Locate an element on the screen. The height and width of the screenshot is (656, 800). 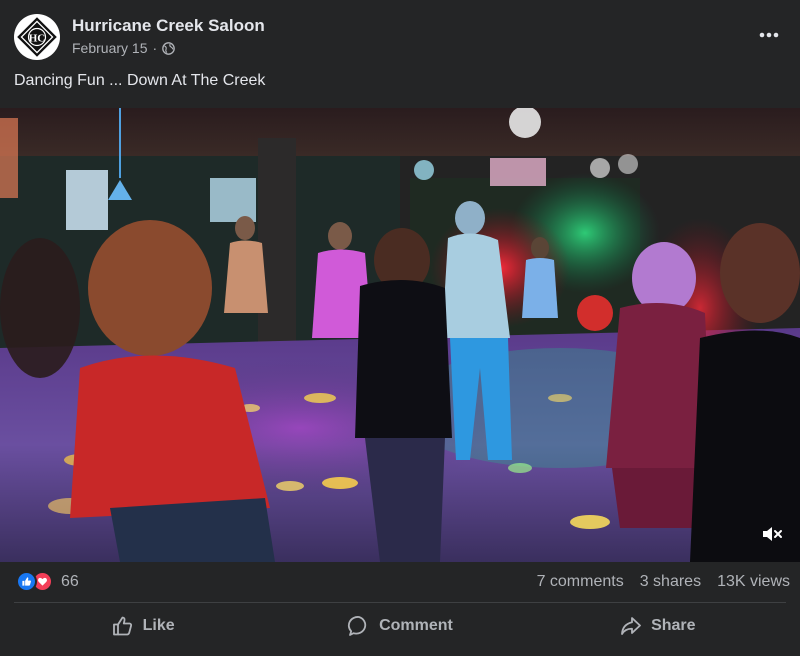
reactions-summary: 66 is located at coordinates (47, 581).